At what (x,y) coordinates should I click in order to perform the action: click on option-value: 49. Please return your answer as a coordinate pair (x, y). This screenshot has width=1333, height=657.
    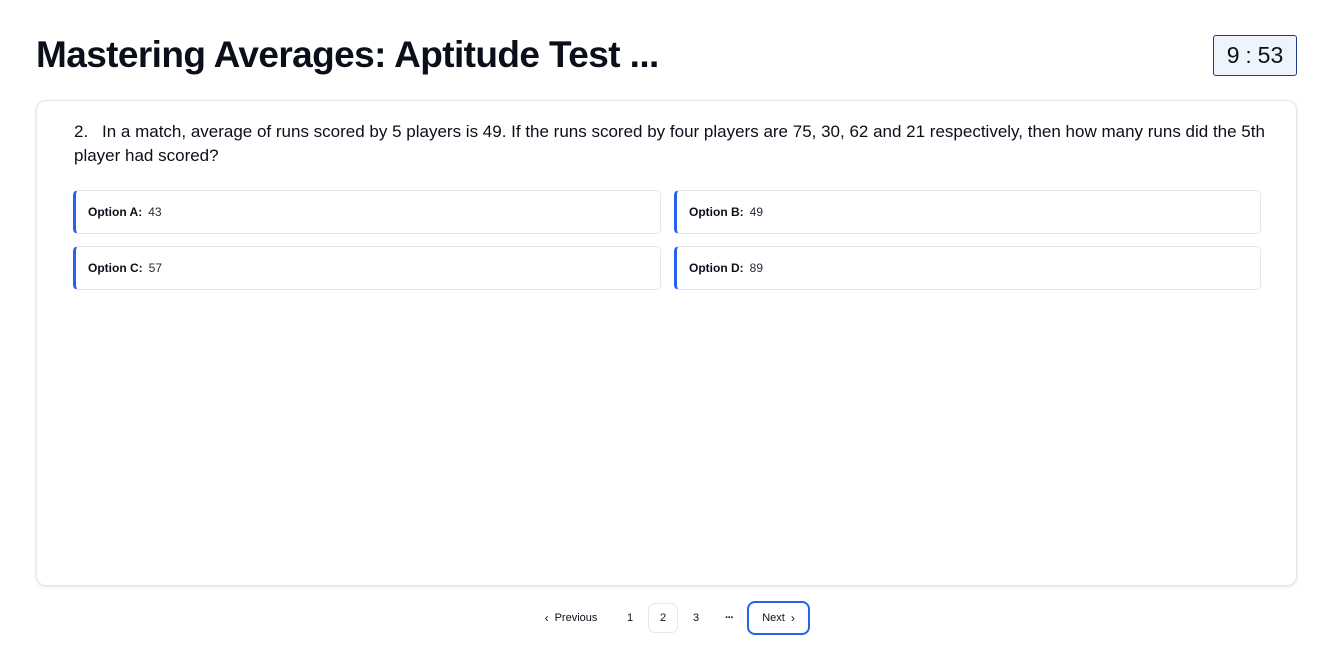
    Looking at the image, I should click on (756, 212).